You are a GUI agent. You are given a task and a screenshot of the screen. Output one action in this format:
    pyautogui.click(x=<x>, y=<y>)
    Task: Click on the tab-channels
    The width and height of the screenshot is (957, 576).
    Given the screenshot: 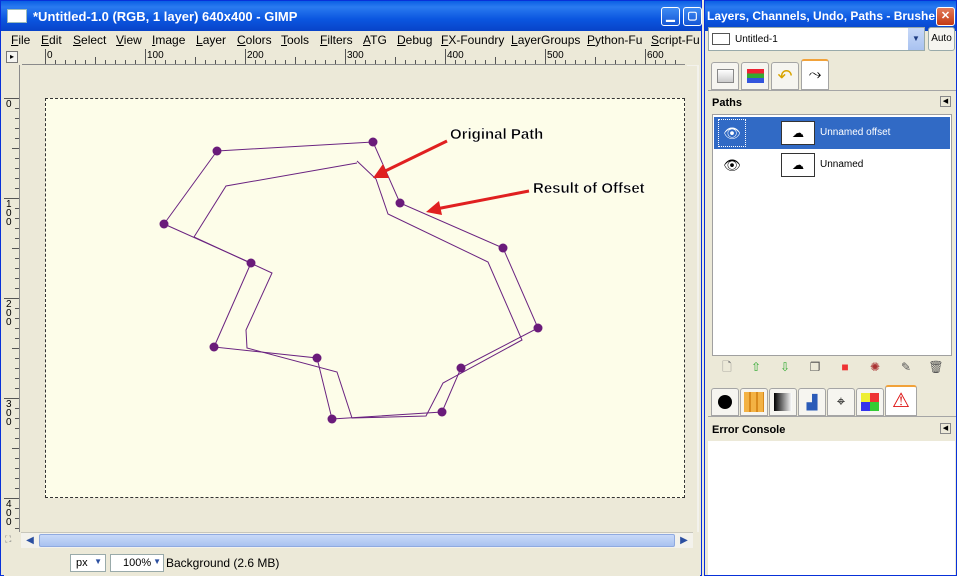 What is the action you would take?
    pyautogui.click(x=755, y=76)
    